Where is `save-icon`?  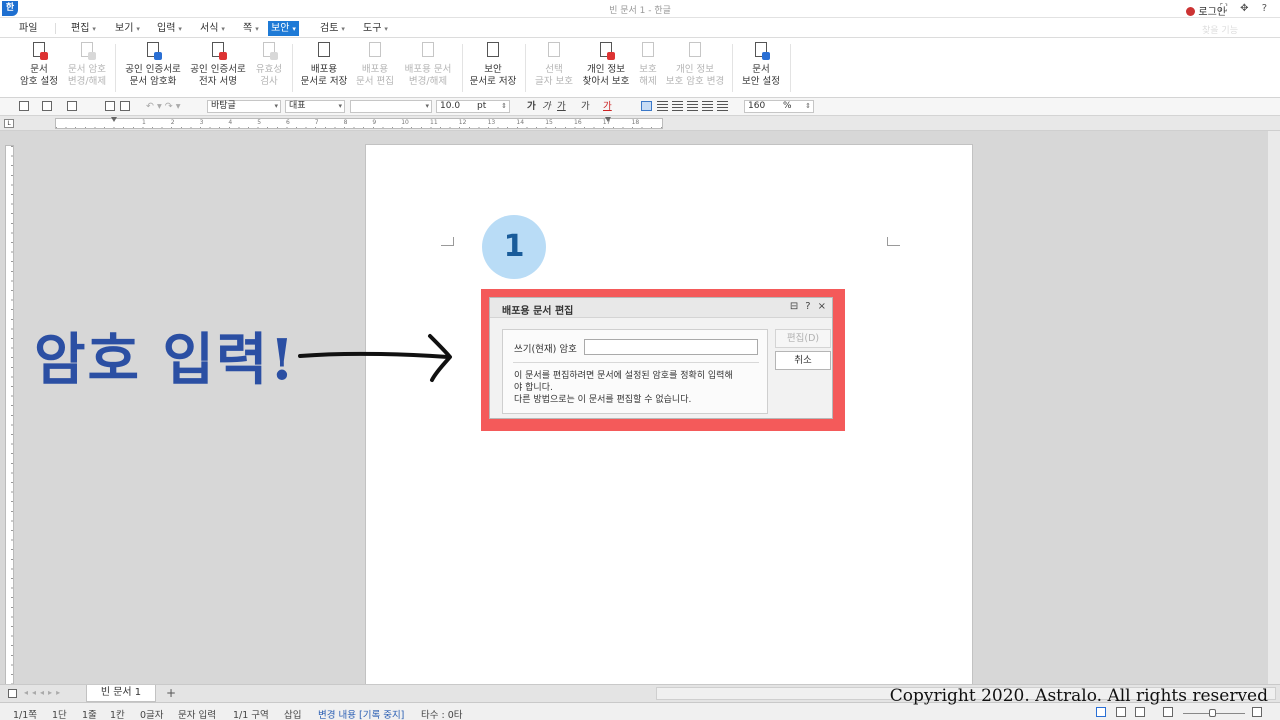 save-icon is located at coordinates (72, 106).